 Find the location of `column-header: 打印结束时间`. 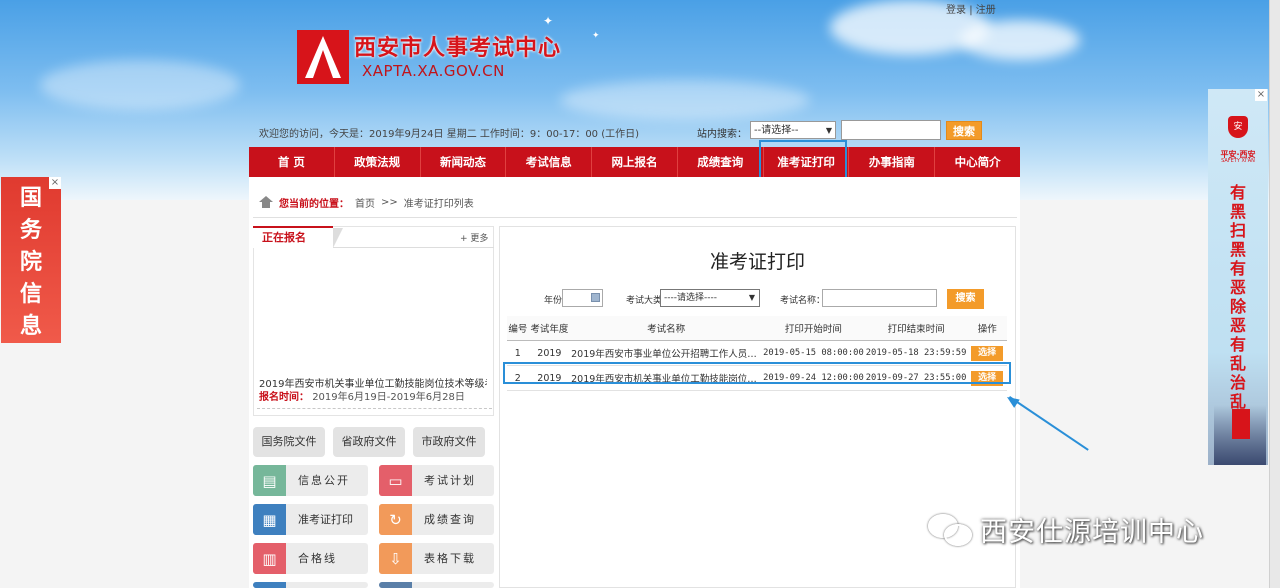

column-header: 打印结束时间 is located at coordinates (916, 328).